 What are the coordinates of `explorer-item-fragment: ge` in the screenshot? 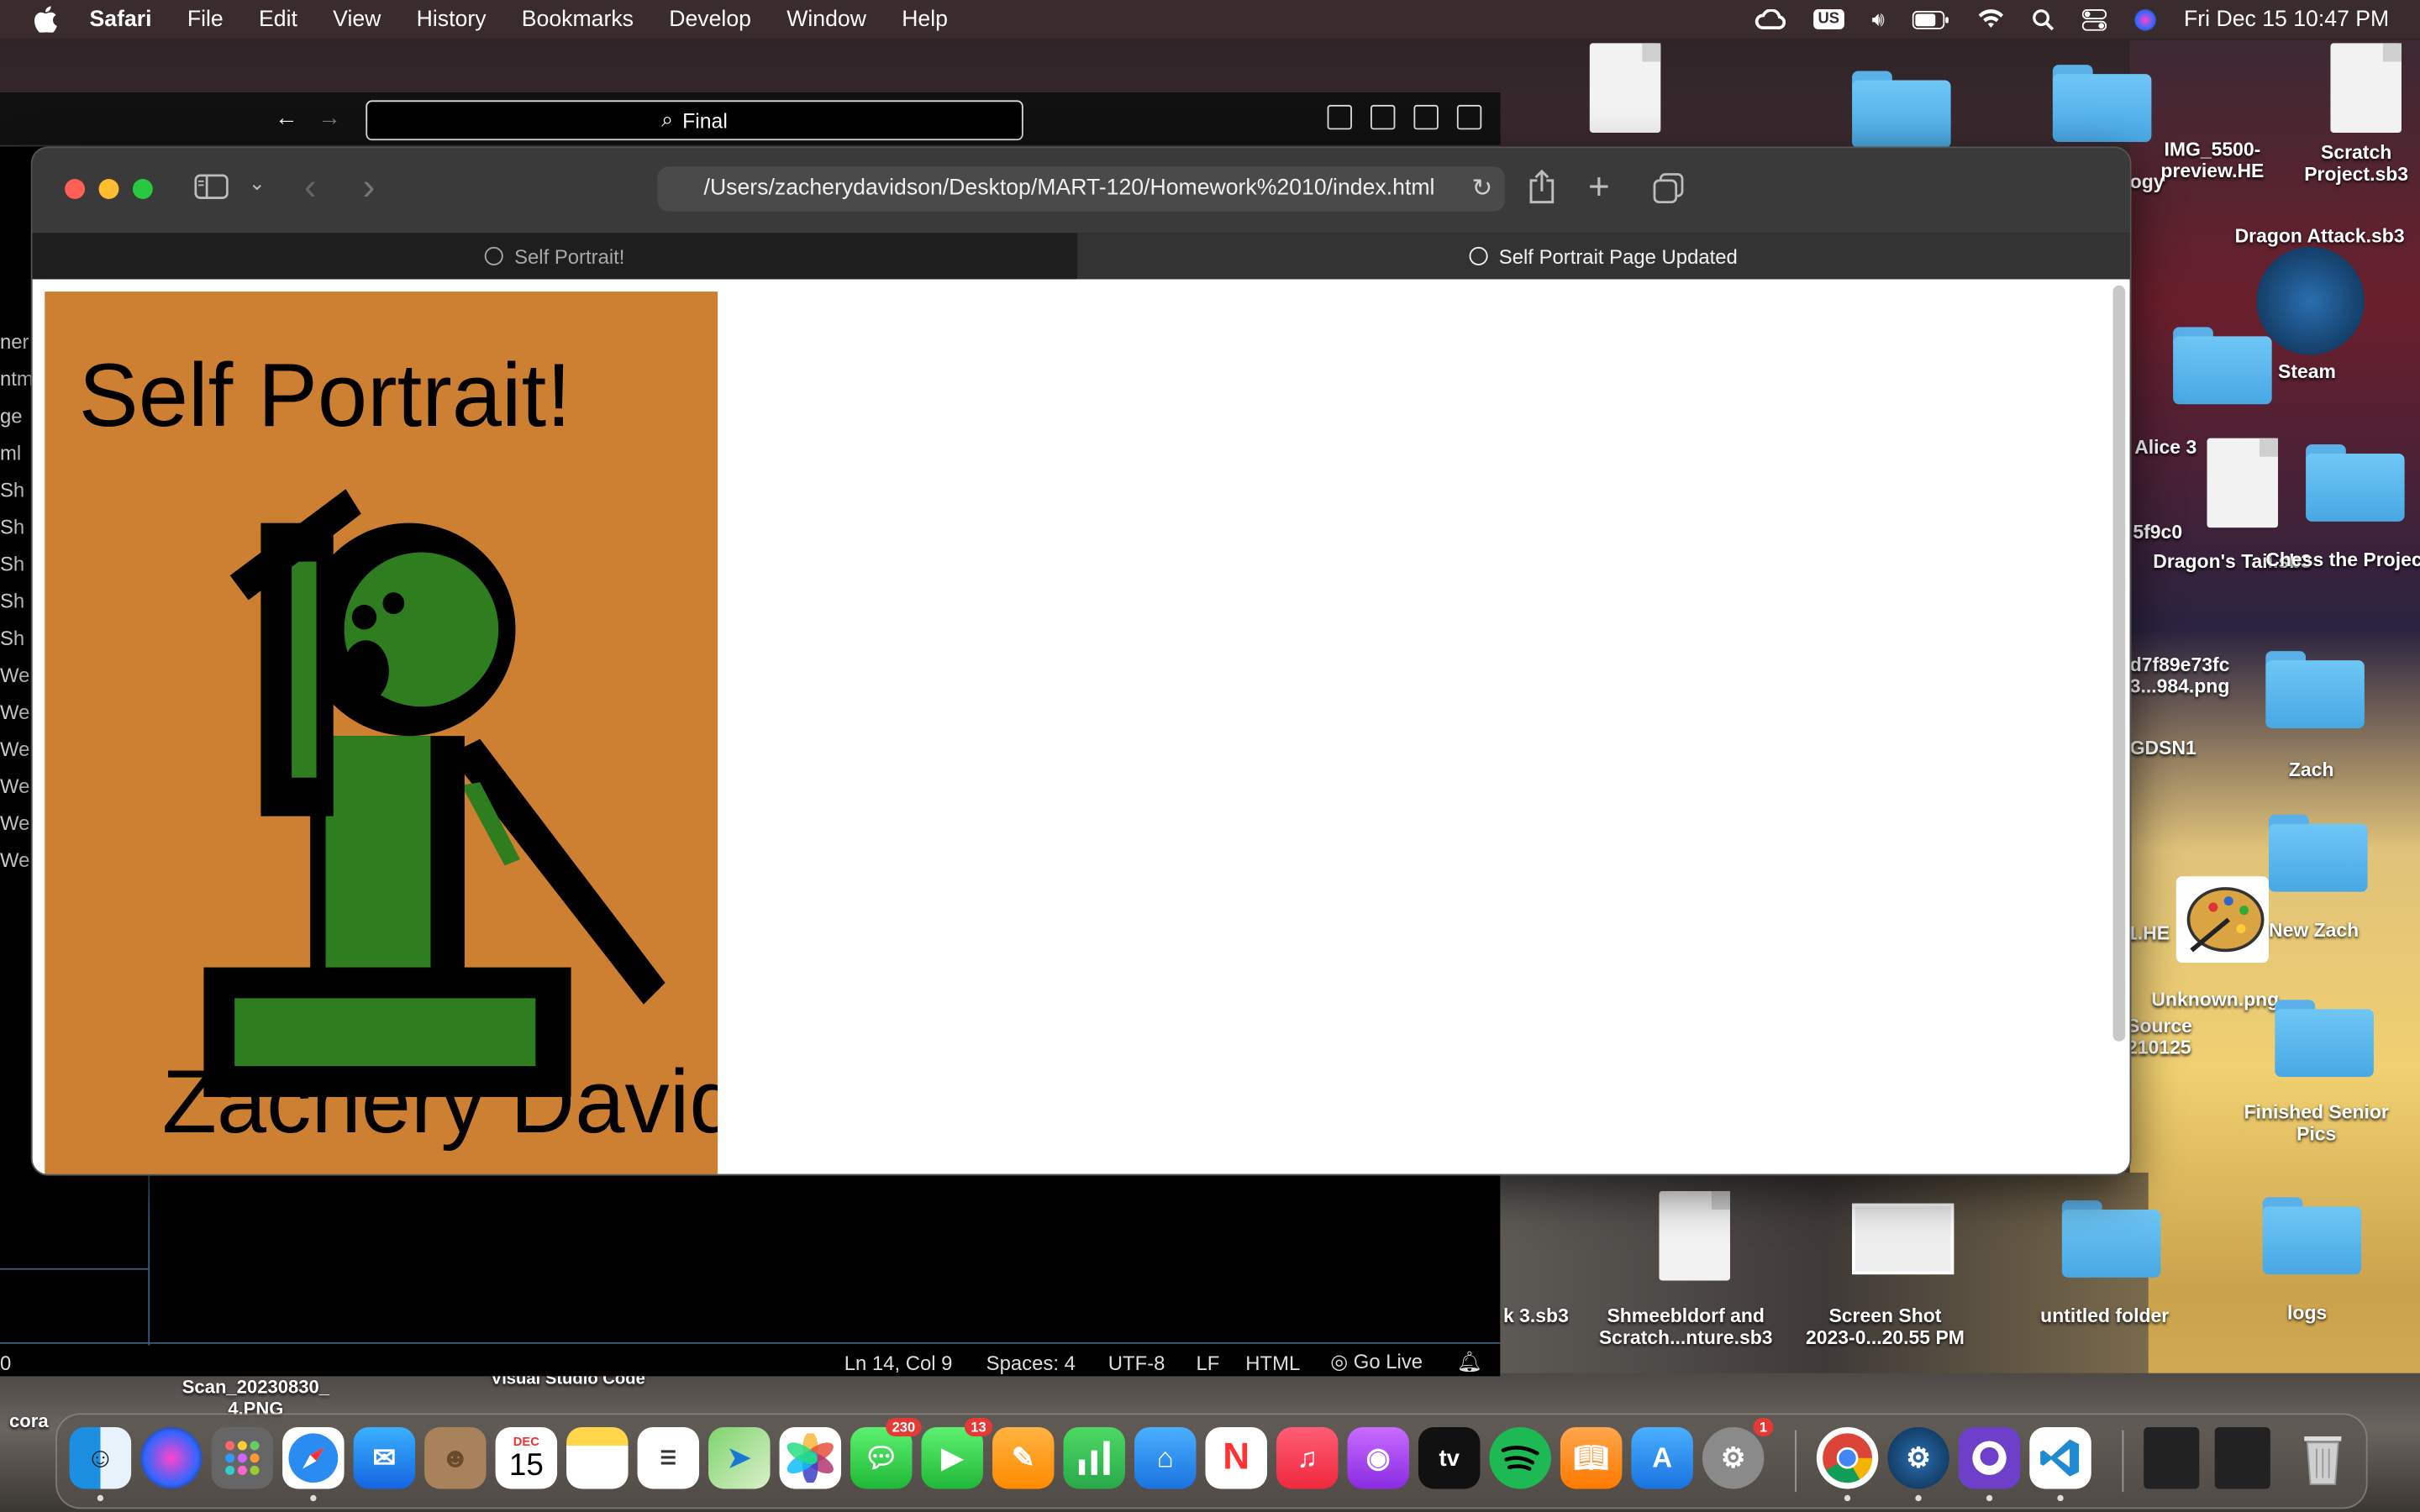 It's located at (15, 416).